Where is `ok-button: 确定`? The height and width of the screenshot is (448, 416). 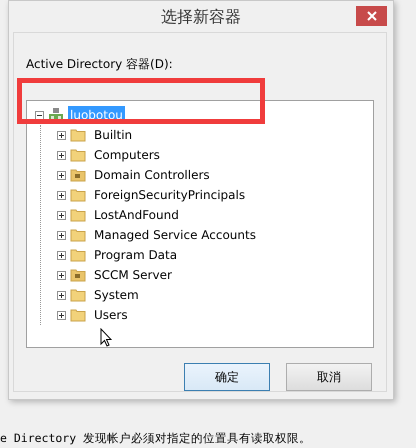
ok-button: 确定 is located at coordinates (227, 377).